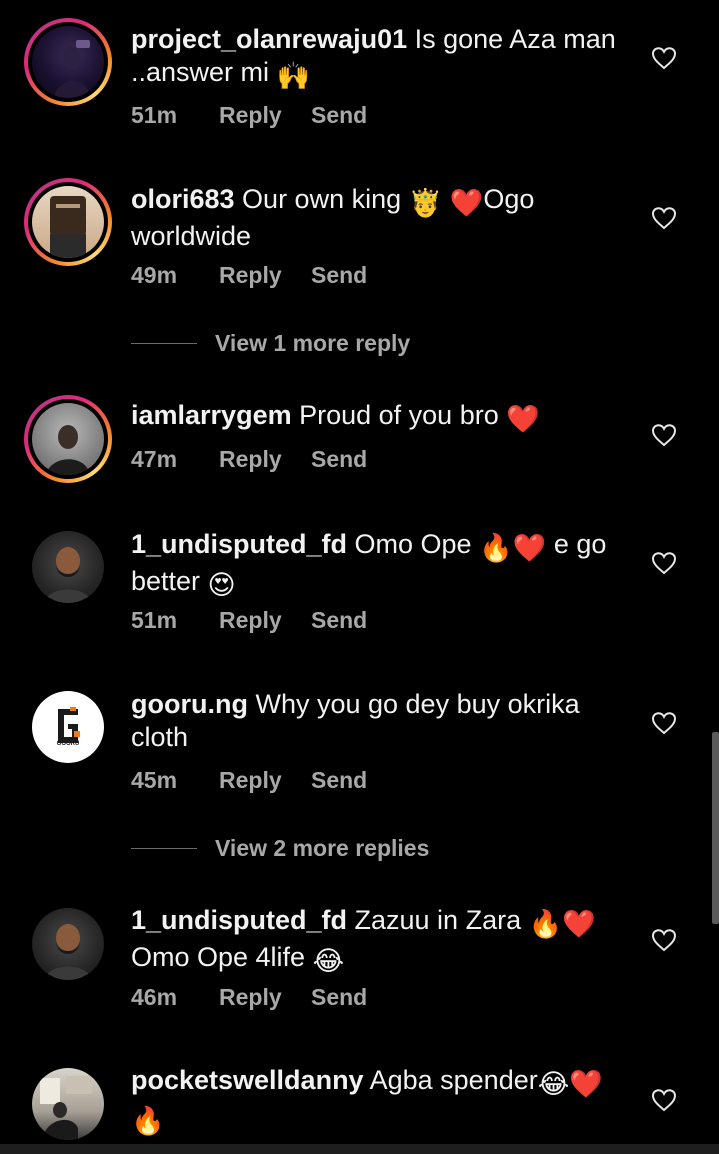  Describe the element at coordinates (322, 848) in the screenshot. I see `view-more-label: View 2 more replies` at that location.